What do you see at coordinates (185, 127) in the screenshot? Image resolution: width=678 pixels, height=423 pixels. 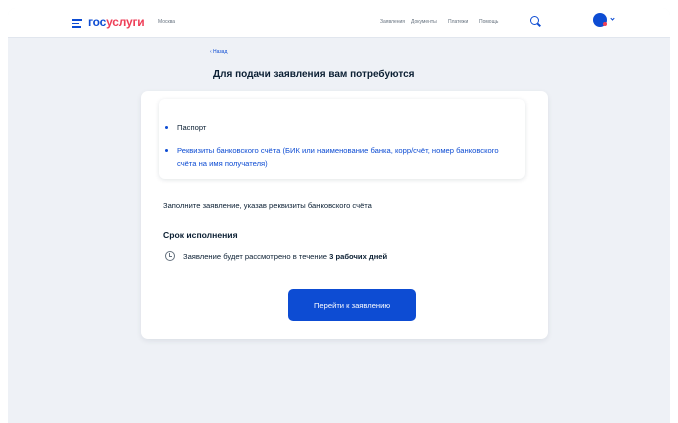 I see `requirement-passport: Паспорт` at bounding box center [185, 127].